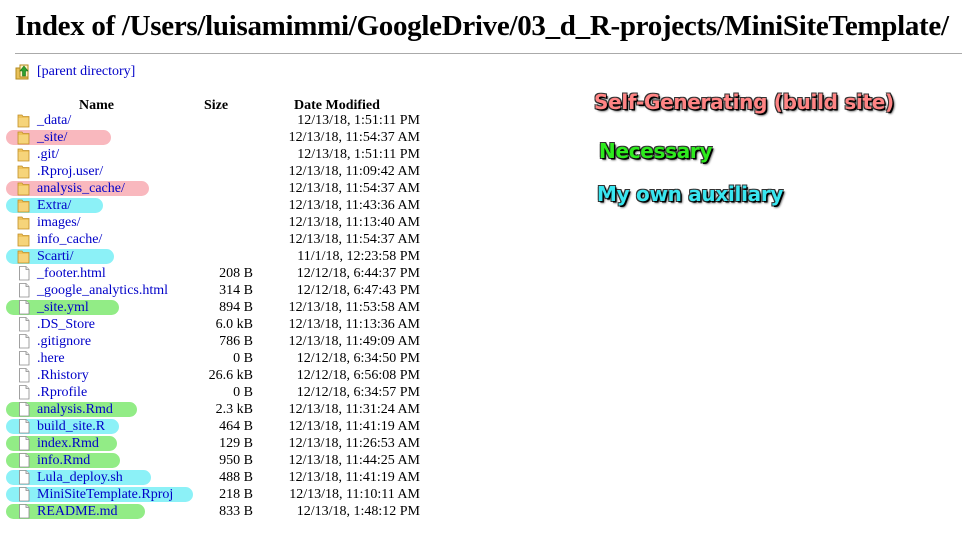  I want to click on file-link: .gitignore, so click(64, 341).